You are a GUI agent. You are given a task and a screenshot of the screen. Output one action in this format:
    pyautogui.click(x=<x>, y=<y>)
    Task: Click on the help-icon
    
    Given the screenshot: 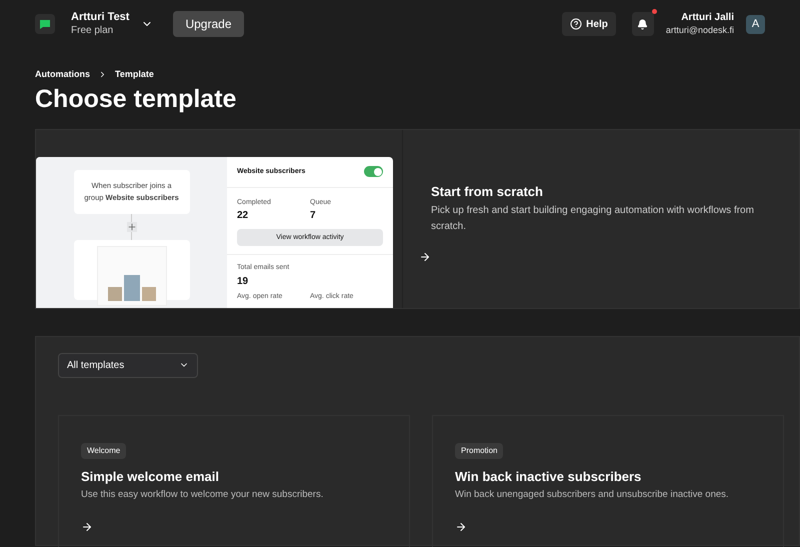 What is the action you would take?
    pyautogui.click(x=576, y=24)
    